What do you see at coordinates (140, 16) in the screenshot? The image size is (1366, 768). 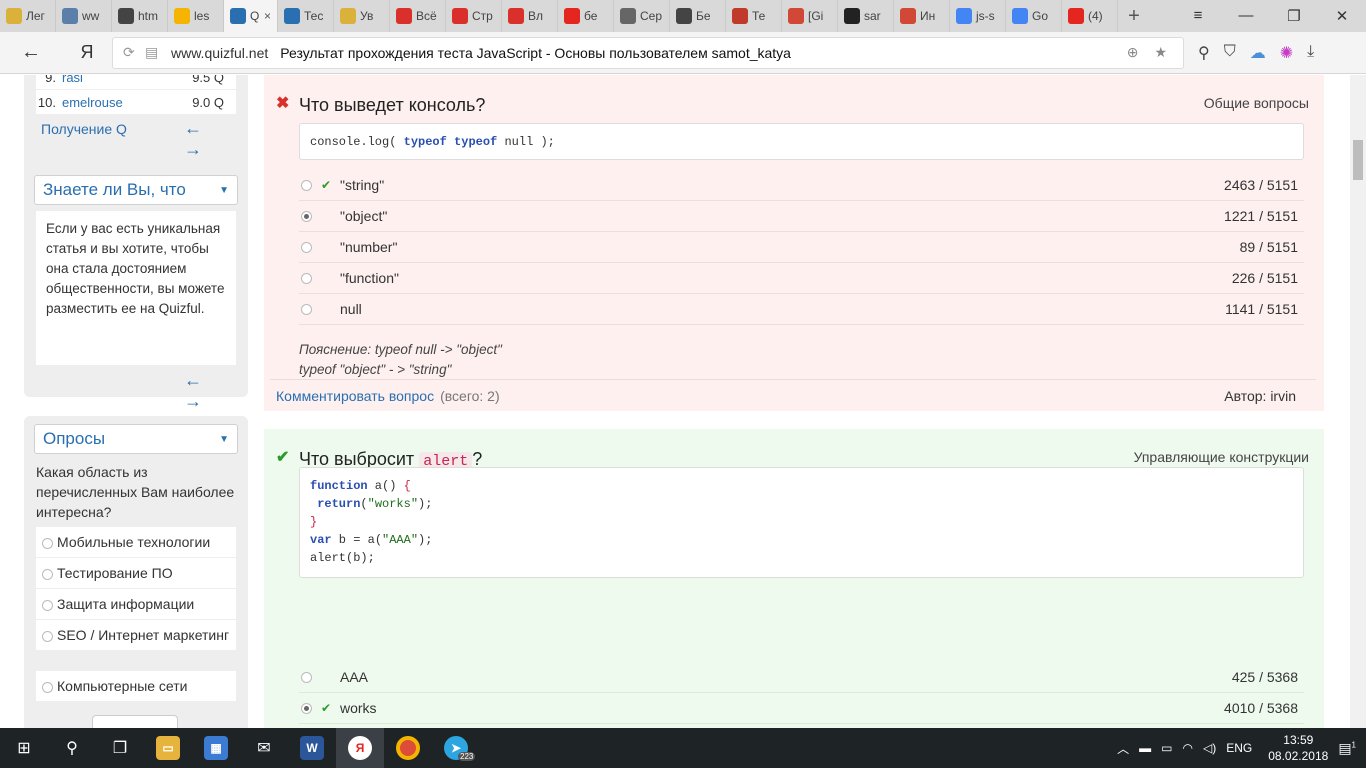 I see `browser-tab: htm` at bounding box center [140, 16].